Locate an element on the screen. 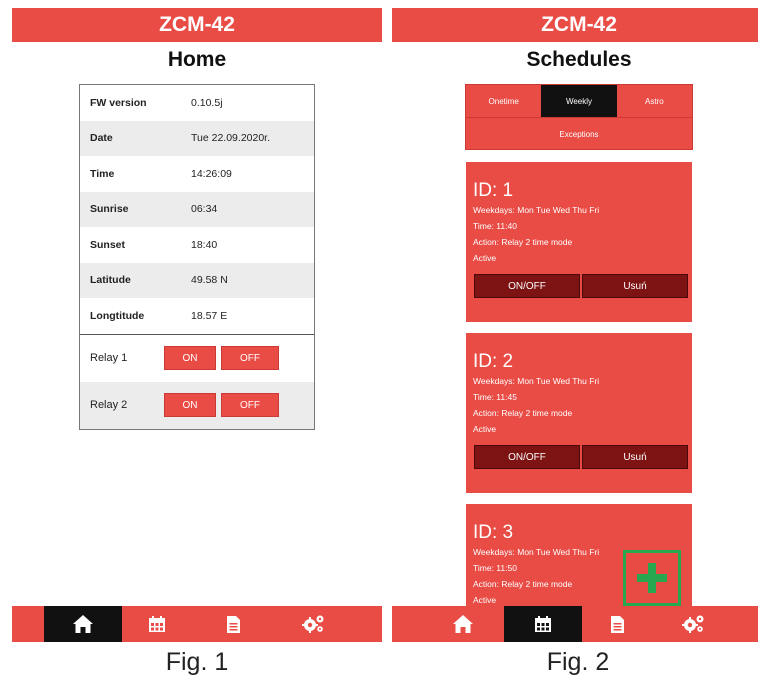 This screenshot has width=758, height=690. info-value: 18:40 is located at coordinates (204, 244).